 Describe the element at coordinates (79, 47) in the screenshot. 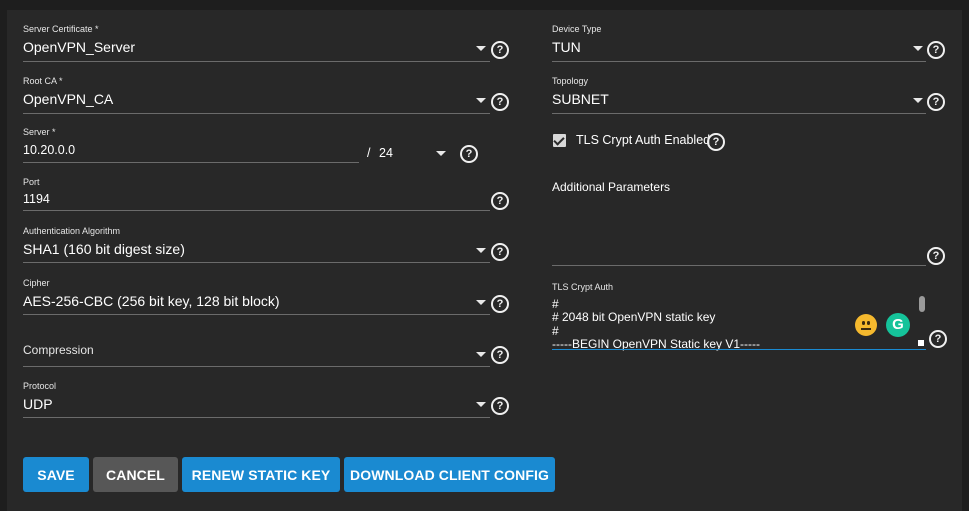

I see `server-certificate-value: OpenVPN_Server` at that location.